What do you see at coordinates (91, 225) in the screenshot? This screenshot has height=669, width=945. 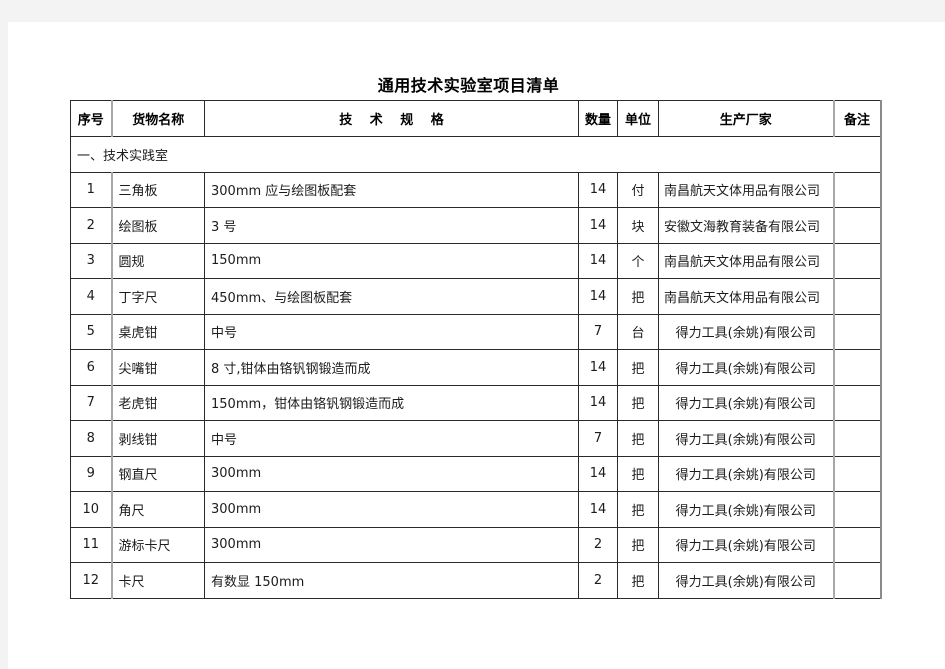 I see `row-index: 2` at bounding box center [91, 225].